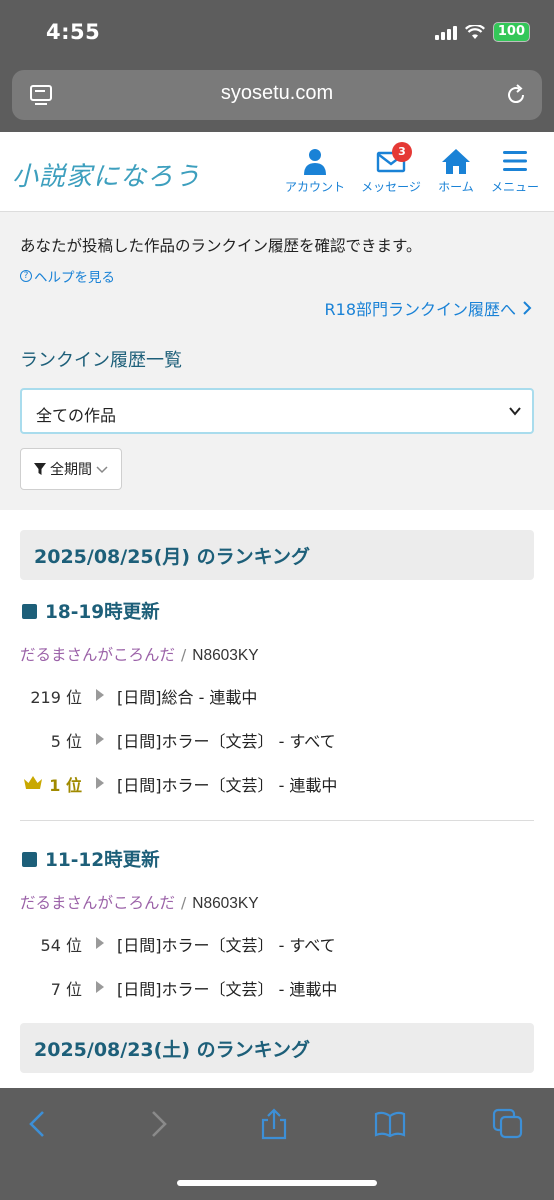 The width and height of the screenshot is (554, 1200). What do you see at coordinates (315, 162) in the screenshot?
I see `person-icon` at bounding box center [315, 162].